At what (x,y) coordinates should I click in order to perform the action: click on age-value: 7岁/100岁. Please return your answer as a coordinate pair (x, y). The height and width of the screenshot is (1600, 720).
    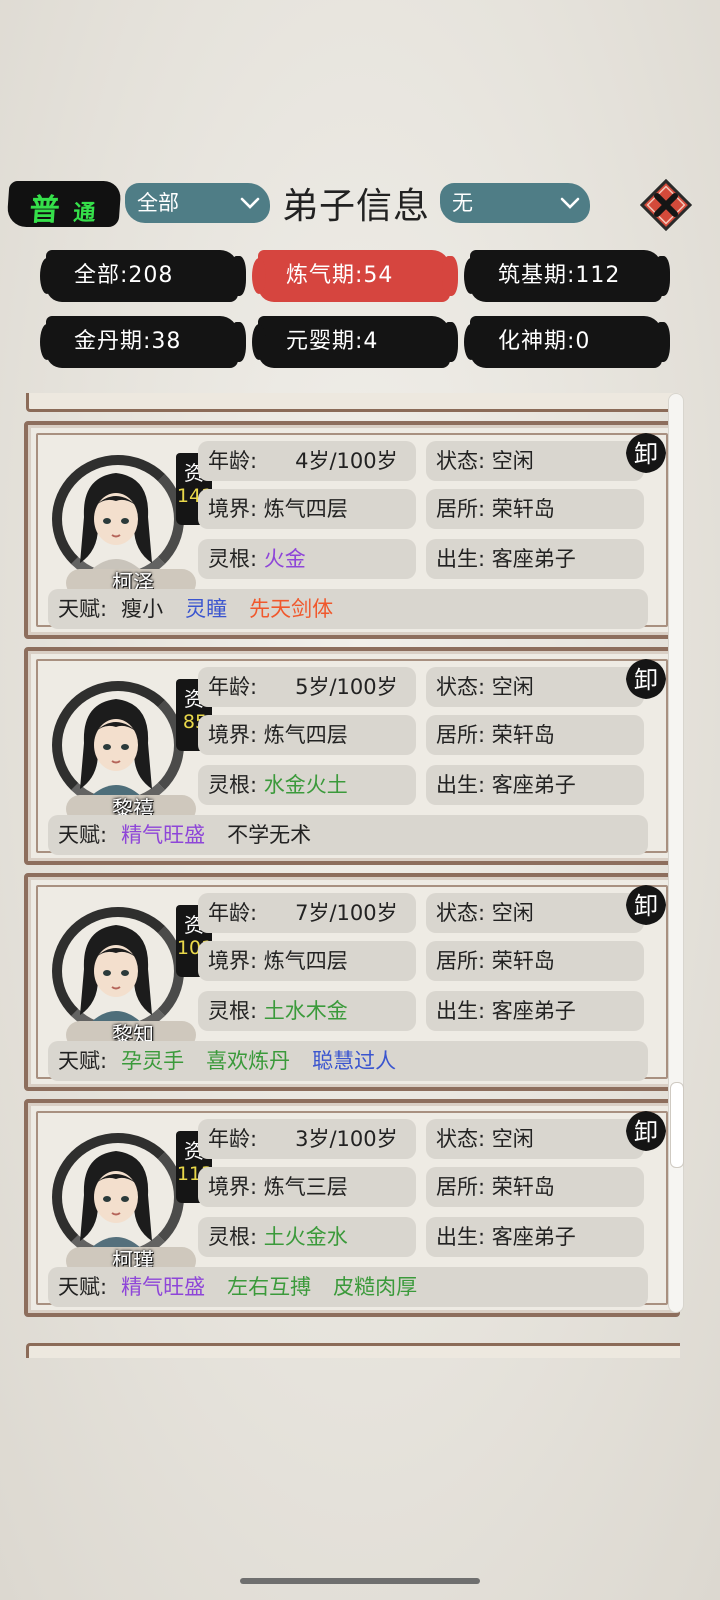
    Looking at the image, I should click on (346, 913).